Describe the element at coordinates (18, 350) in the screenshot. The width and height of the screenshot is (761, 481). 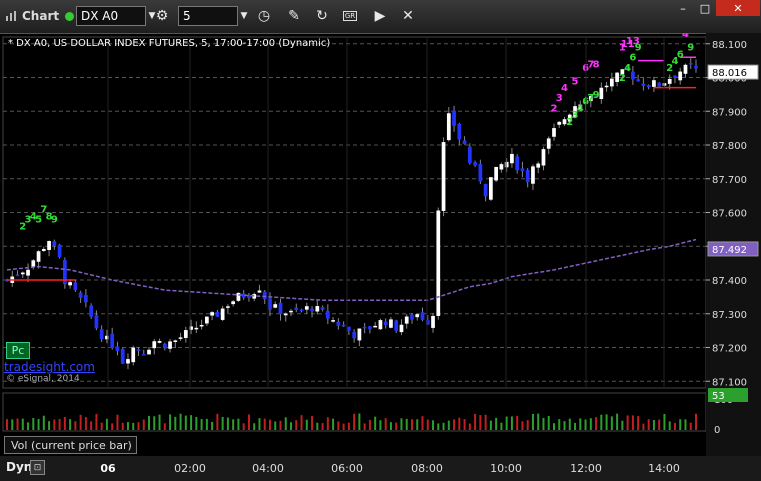
I see `pc-badge: Pc` at that location.